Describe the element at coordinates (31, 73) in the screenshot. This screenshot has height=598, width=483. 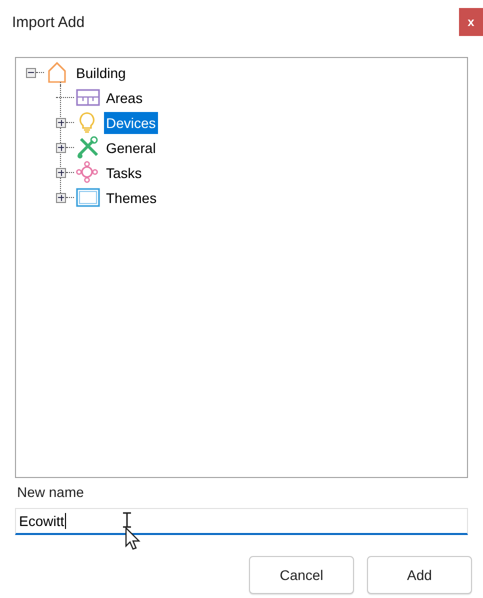
I see `collapse-icon` at that location.